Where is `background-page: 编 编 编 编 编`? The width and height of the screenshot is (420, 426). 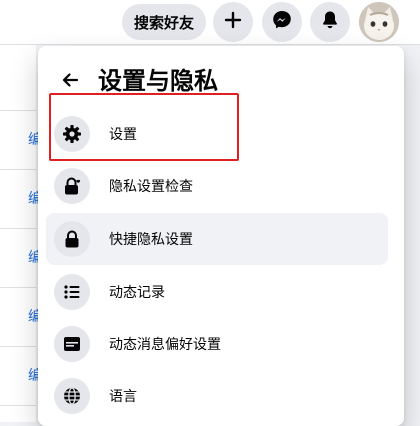 background-page: 编 编 编 编 编 is located at coordinates (21, 233).